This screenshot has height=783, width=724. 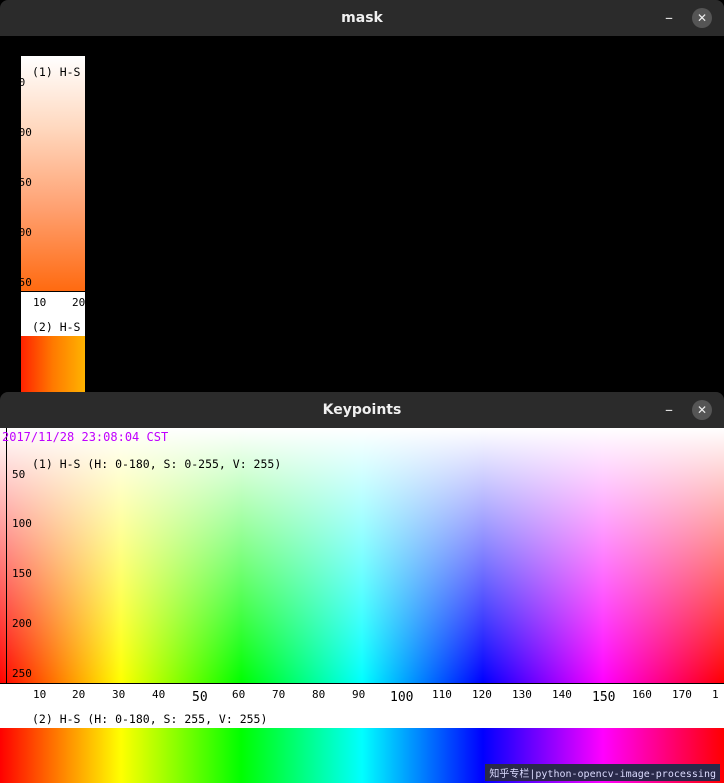 What do you see at coordinates (22, 282) in the screenshot?
I see `mask-y-tick: 250` at bounding box center [22, 282].